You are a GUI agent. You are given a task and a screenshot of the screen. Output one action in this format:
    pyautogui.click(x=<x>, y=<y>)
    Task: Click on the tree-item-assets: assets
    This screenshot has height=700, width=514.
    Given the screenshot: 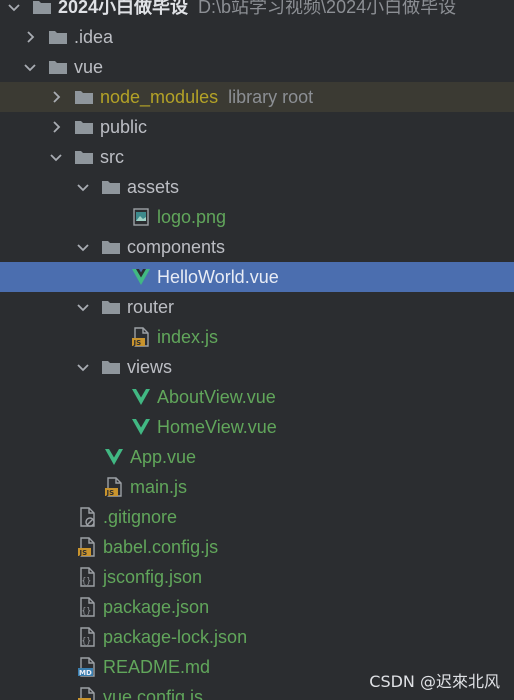 What is the action you would take?
    pyautogui.click(x=257, y=187)
    